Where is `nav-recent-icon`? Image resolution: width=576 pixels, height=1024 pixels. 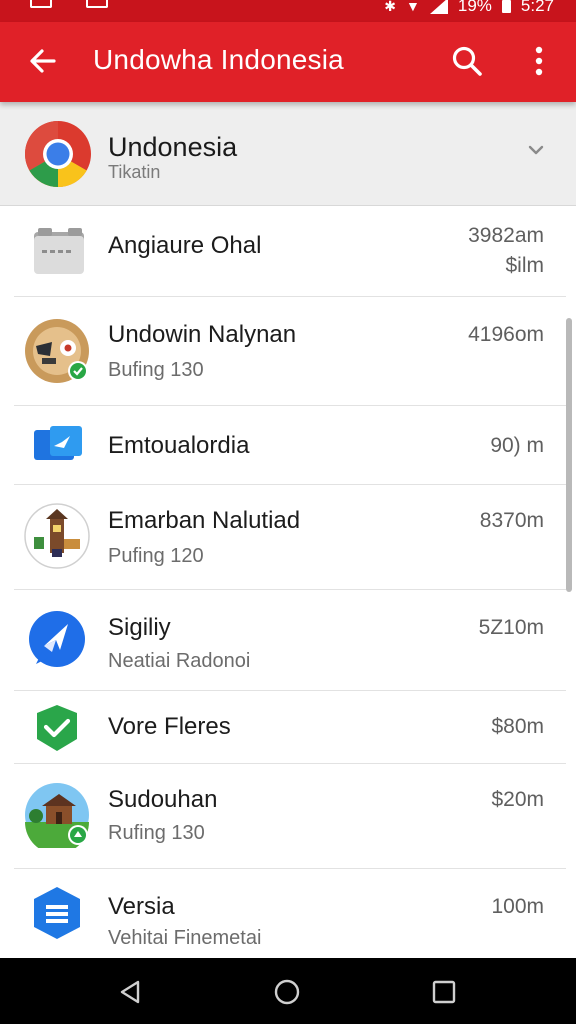
nav-recent-icon is located at coordinates (444, 992).